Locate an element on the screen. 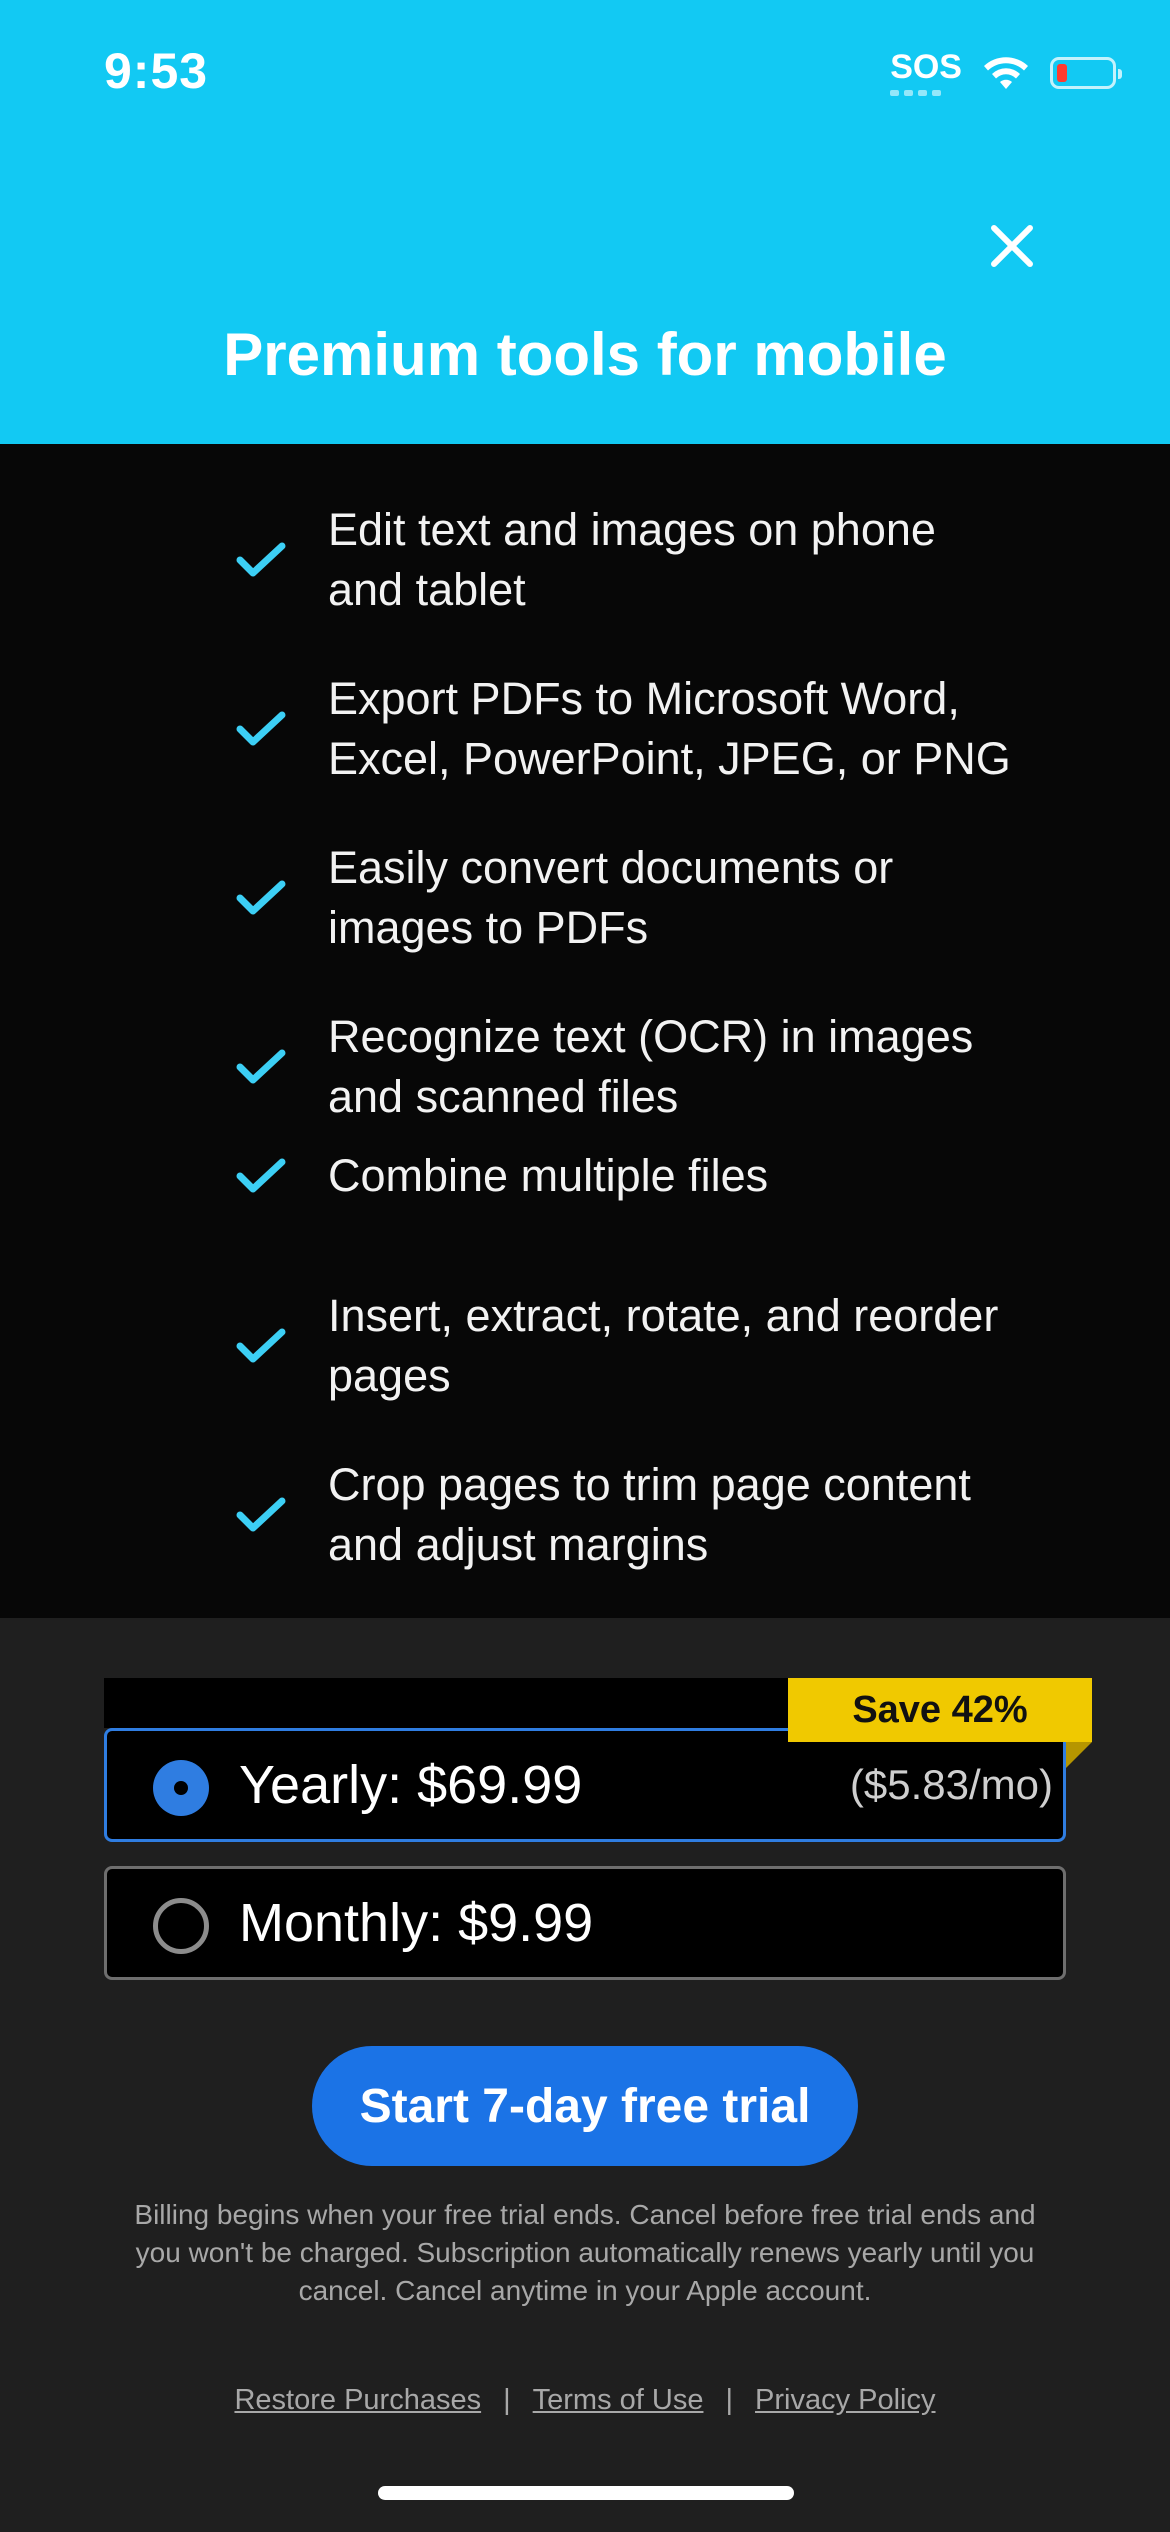 The image size is (1170, 2532). feature-text: Edit text and images on phone and tablet is located at coordinates (632, 559).